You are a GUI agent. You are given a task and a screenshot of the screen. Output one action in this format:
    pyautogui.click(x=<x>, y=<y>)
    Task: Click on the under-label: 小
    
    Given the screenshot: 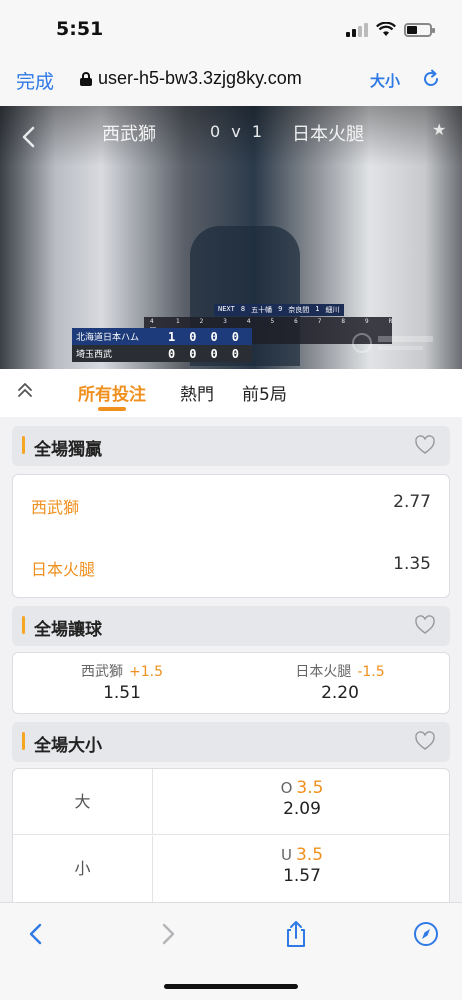 What is the action you would take?
    pyautogui.click(x=83, y=869)
    